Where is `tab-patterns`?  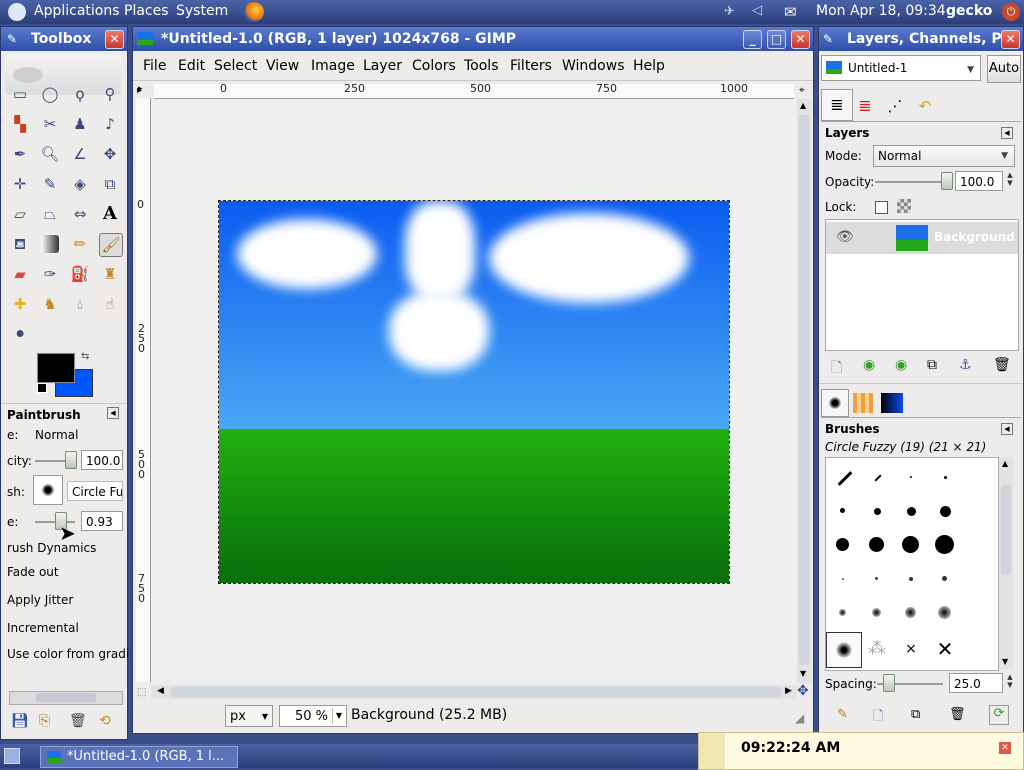
tab-patterns is located at coordinates (863, 403).